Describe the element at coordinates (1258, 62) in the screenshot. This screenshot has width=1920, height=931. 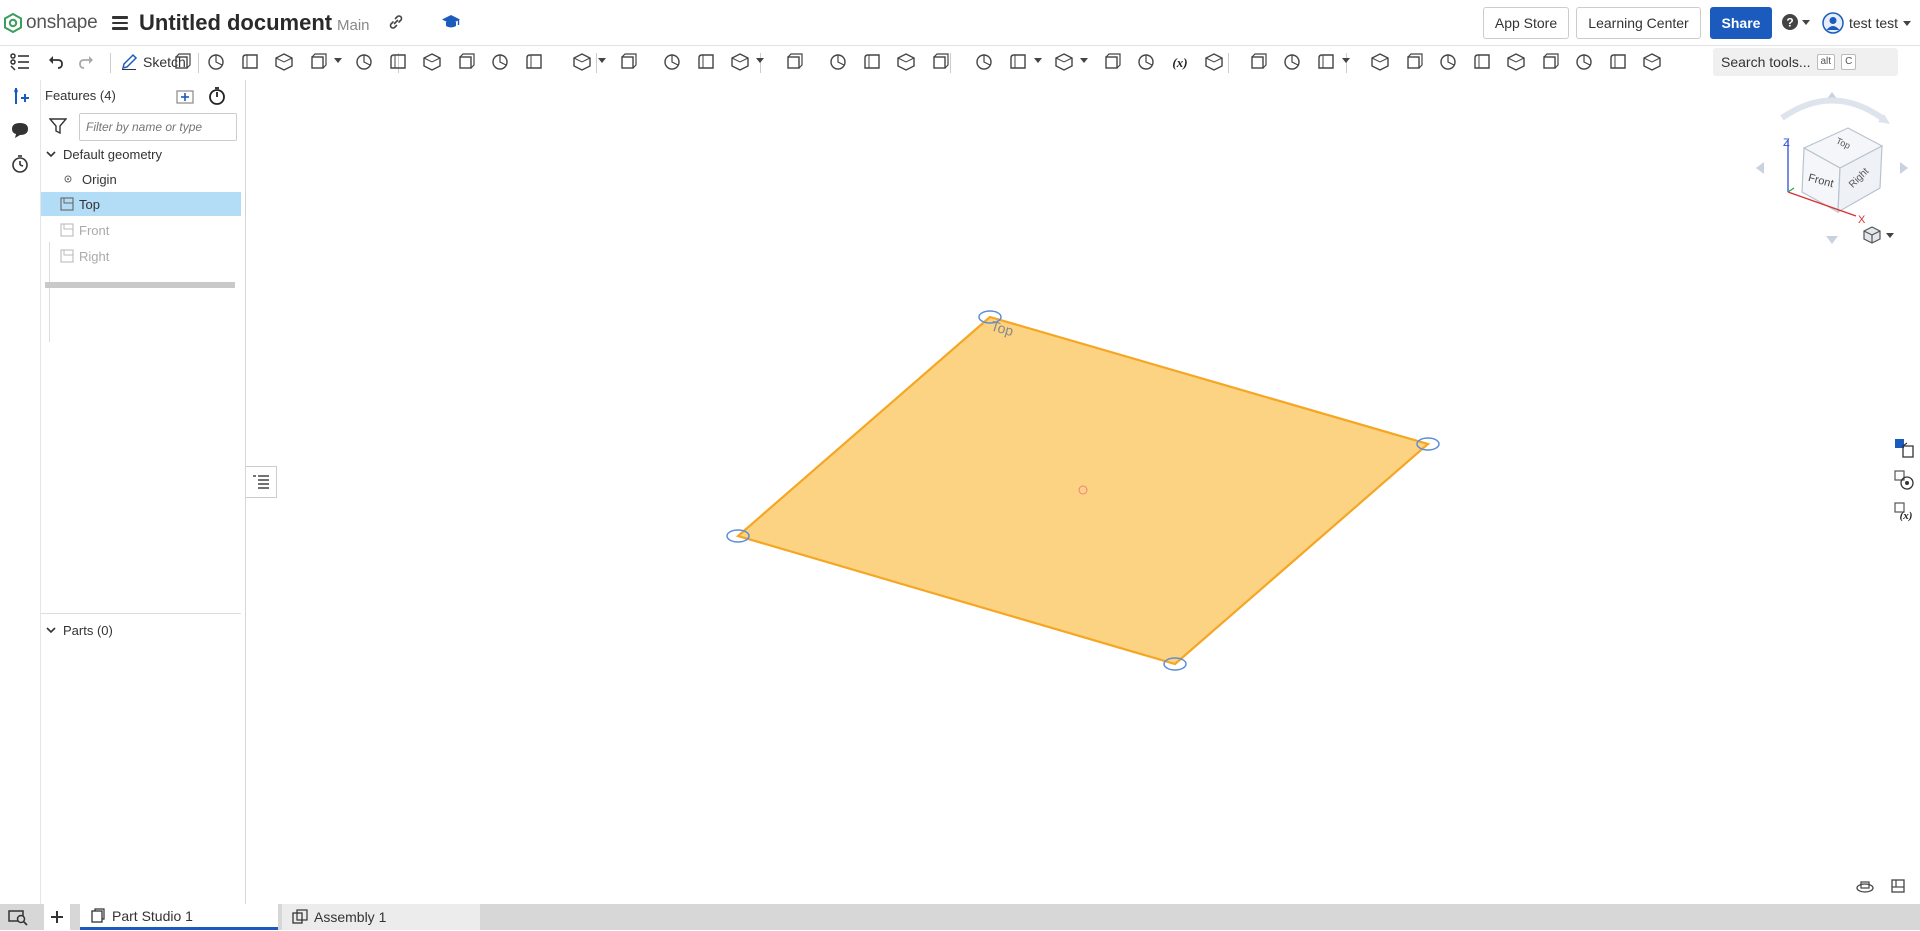
I see `sheet-metal-icon` at that location.